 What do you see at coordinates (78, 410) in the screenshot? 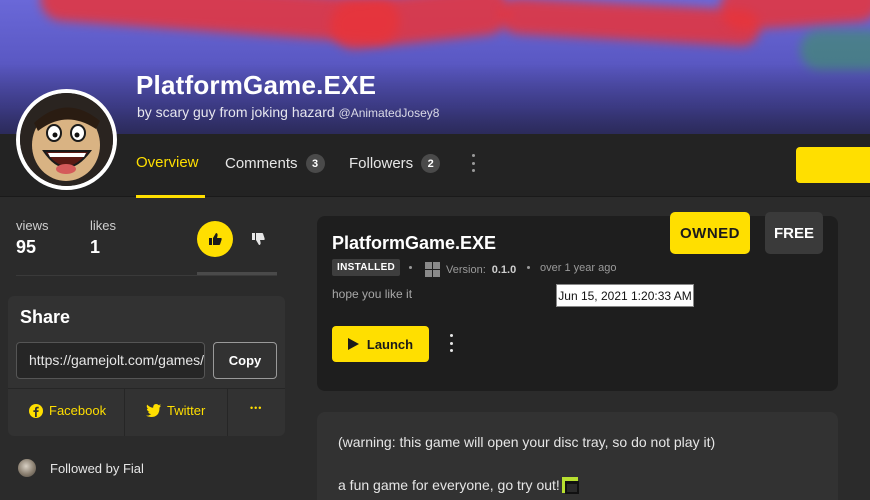
I see `facebook-label: Facebook` at bounding box center [78, 410].